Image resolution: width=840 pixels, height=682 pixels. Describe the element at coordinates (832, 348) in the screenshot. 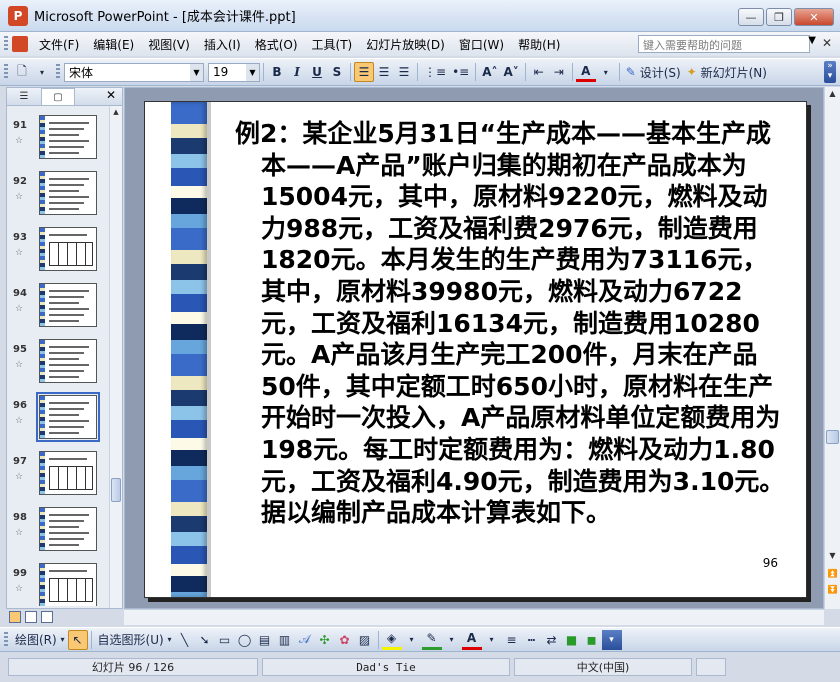

I see `vertical-scrollbar: ▲ ▼ ⏫ ⏬` at that location.